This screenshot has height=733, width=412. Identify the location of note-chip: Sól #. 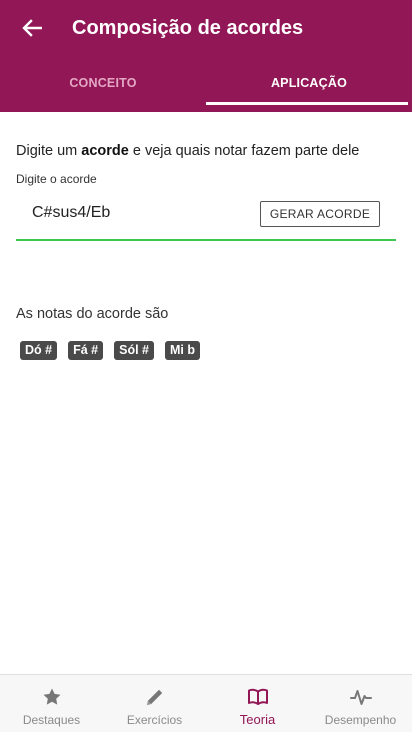
(134, 350).